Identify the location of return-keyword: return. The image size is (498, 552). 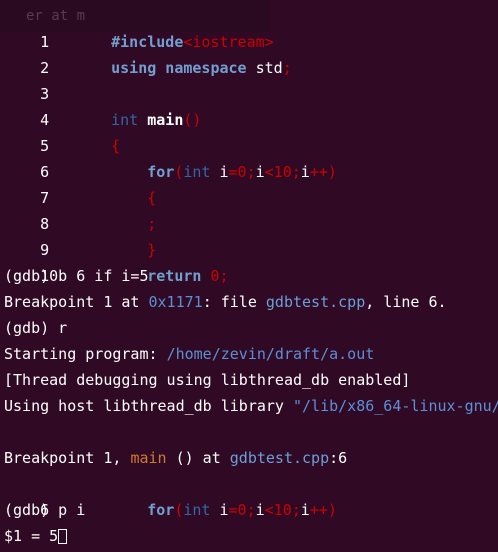
(174, 276).